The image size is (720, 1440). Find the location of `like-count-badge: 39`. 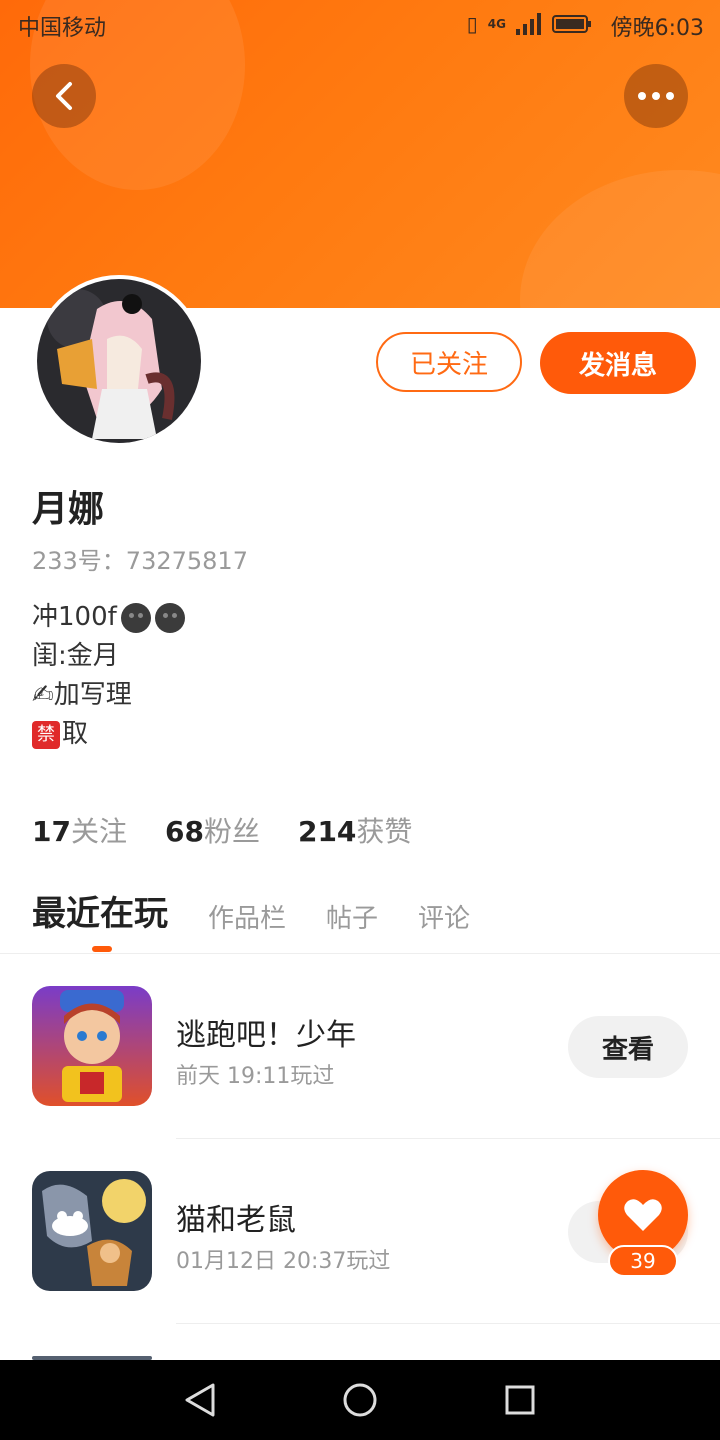

like-count-badge: 39 is located at coordinates (643, 1261).